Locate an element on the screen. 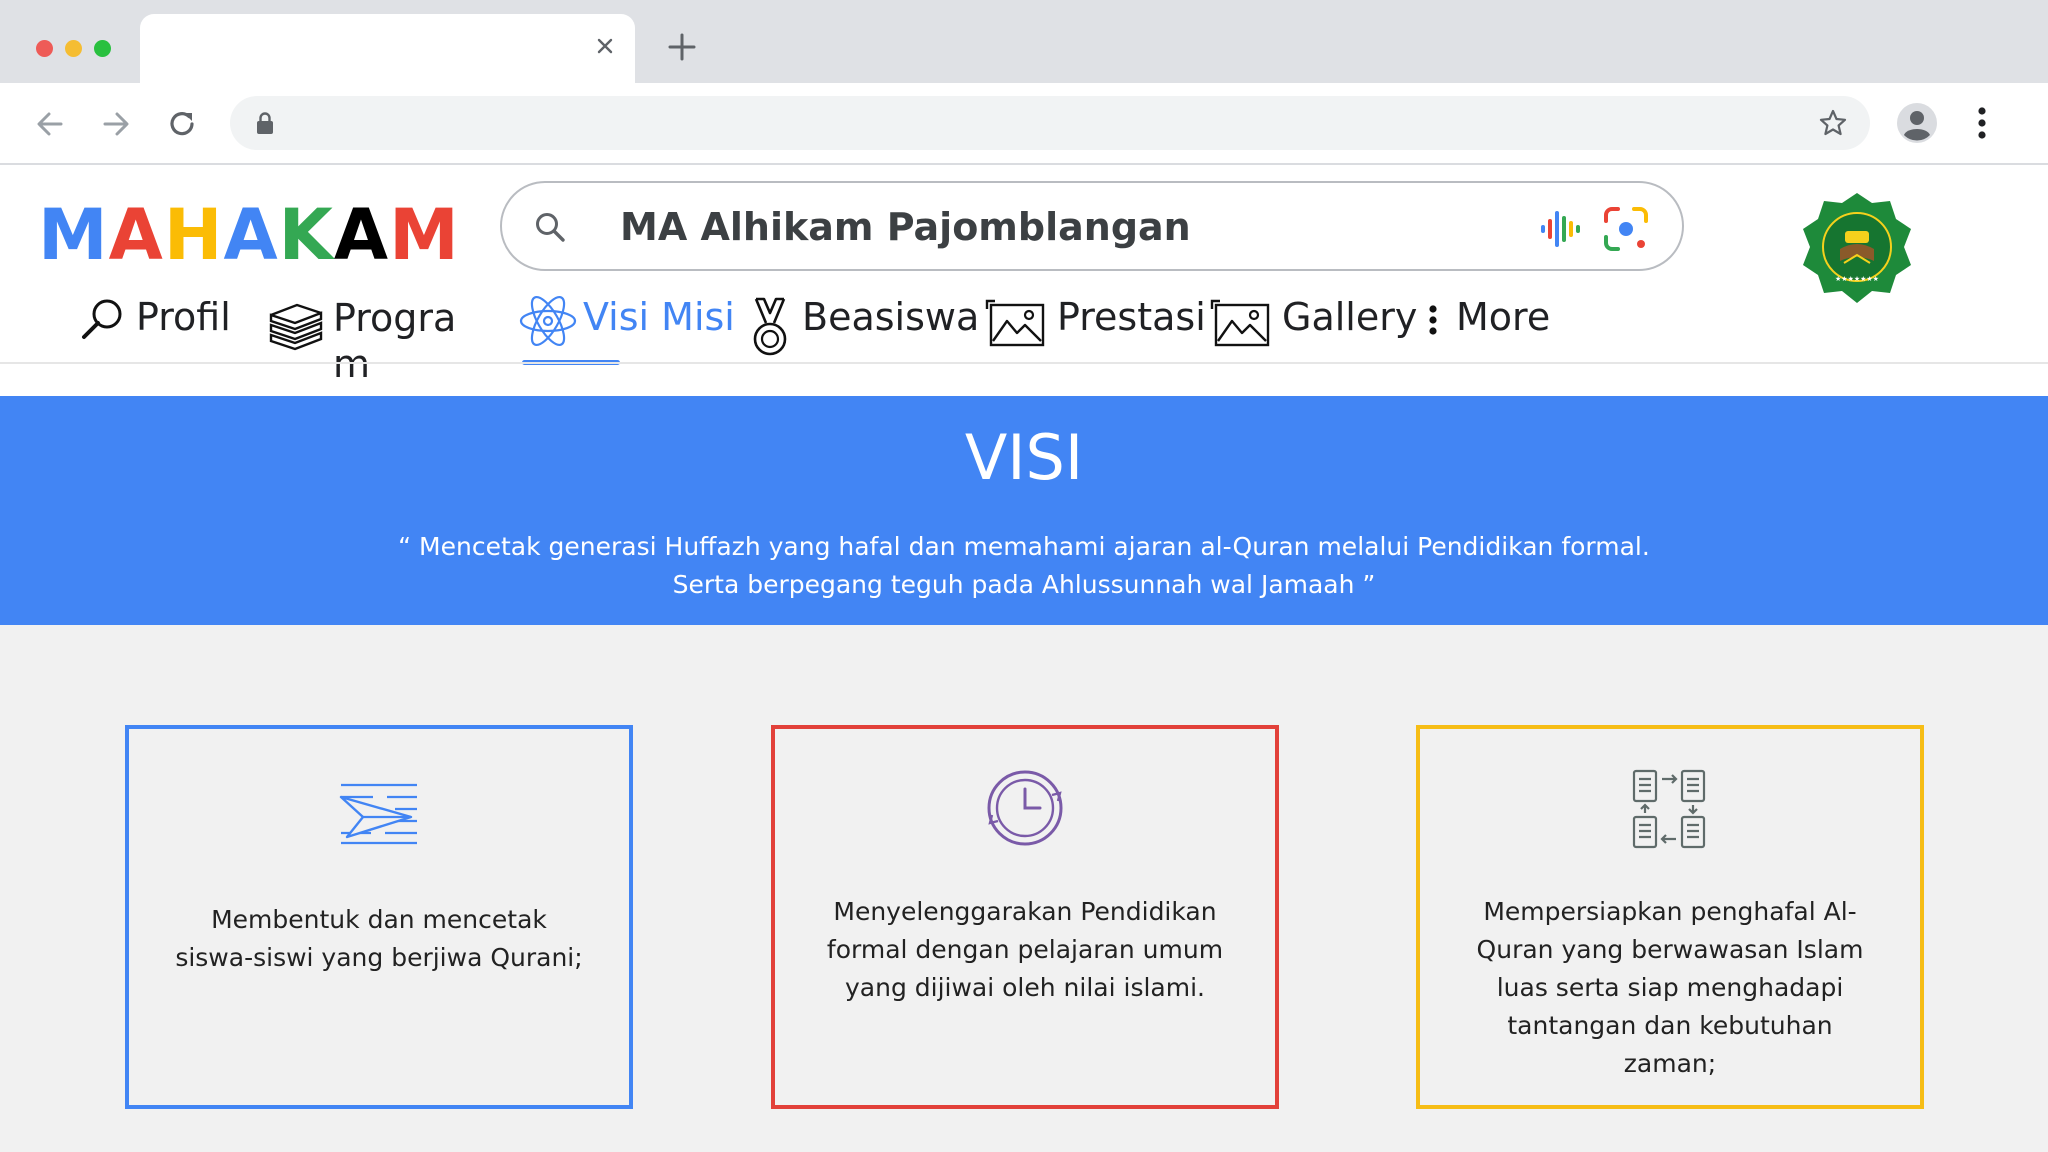  window-close-dot is located at coordinates (44, 48).